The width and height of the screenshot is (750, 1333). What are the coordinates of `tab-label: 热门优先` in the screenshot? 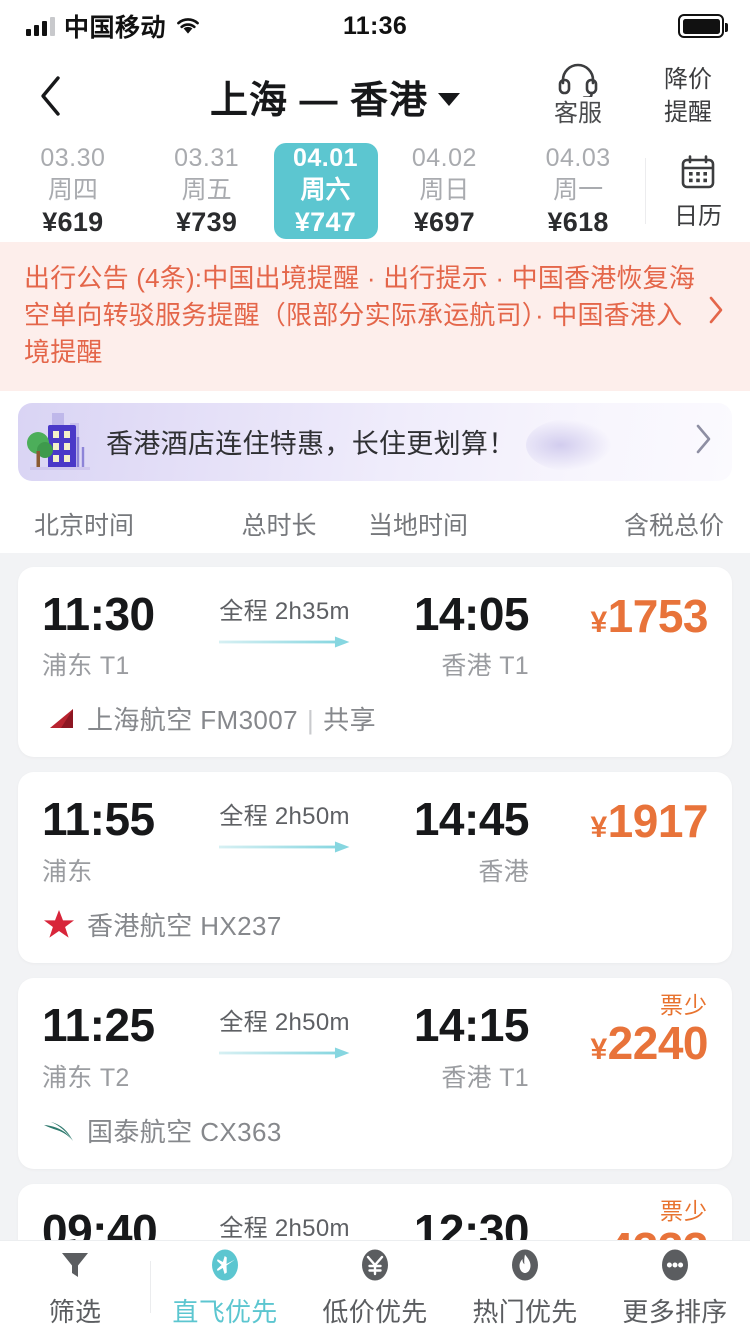 It's located at (525, 1312).